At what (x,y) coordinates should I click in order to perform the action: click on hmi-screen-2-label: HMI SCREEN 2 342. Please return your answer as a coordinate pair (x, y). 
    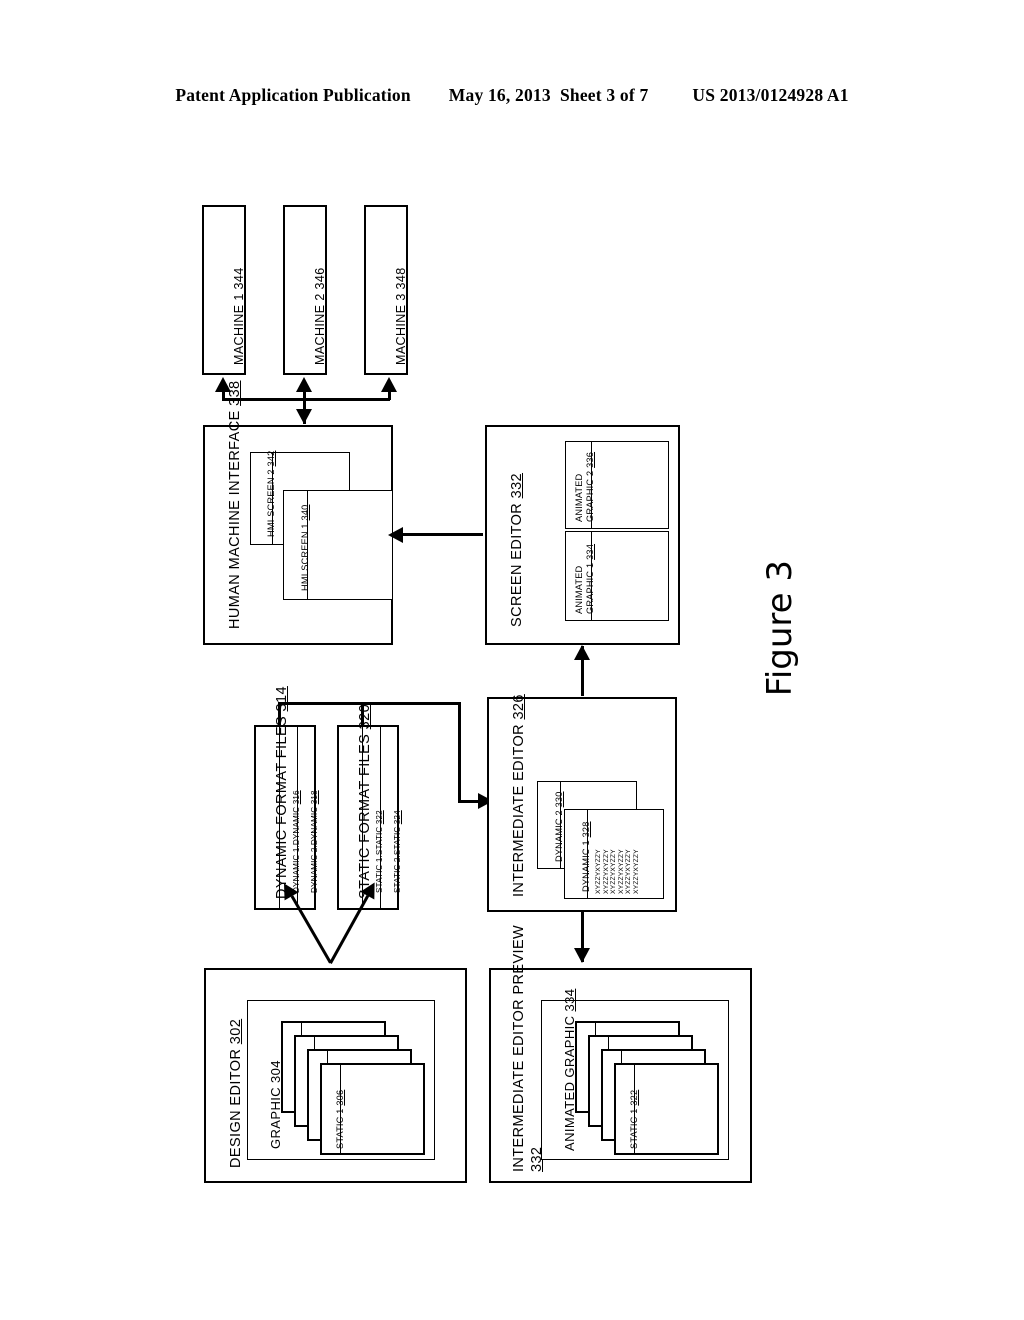
    Looking at the image, I should click on (271, 493).